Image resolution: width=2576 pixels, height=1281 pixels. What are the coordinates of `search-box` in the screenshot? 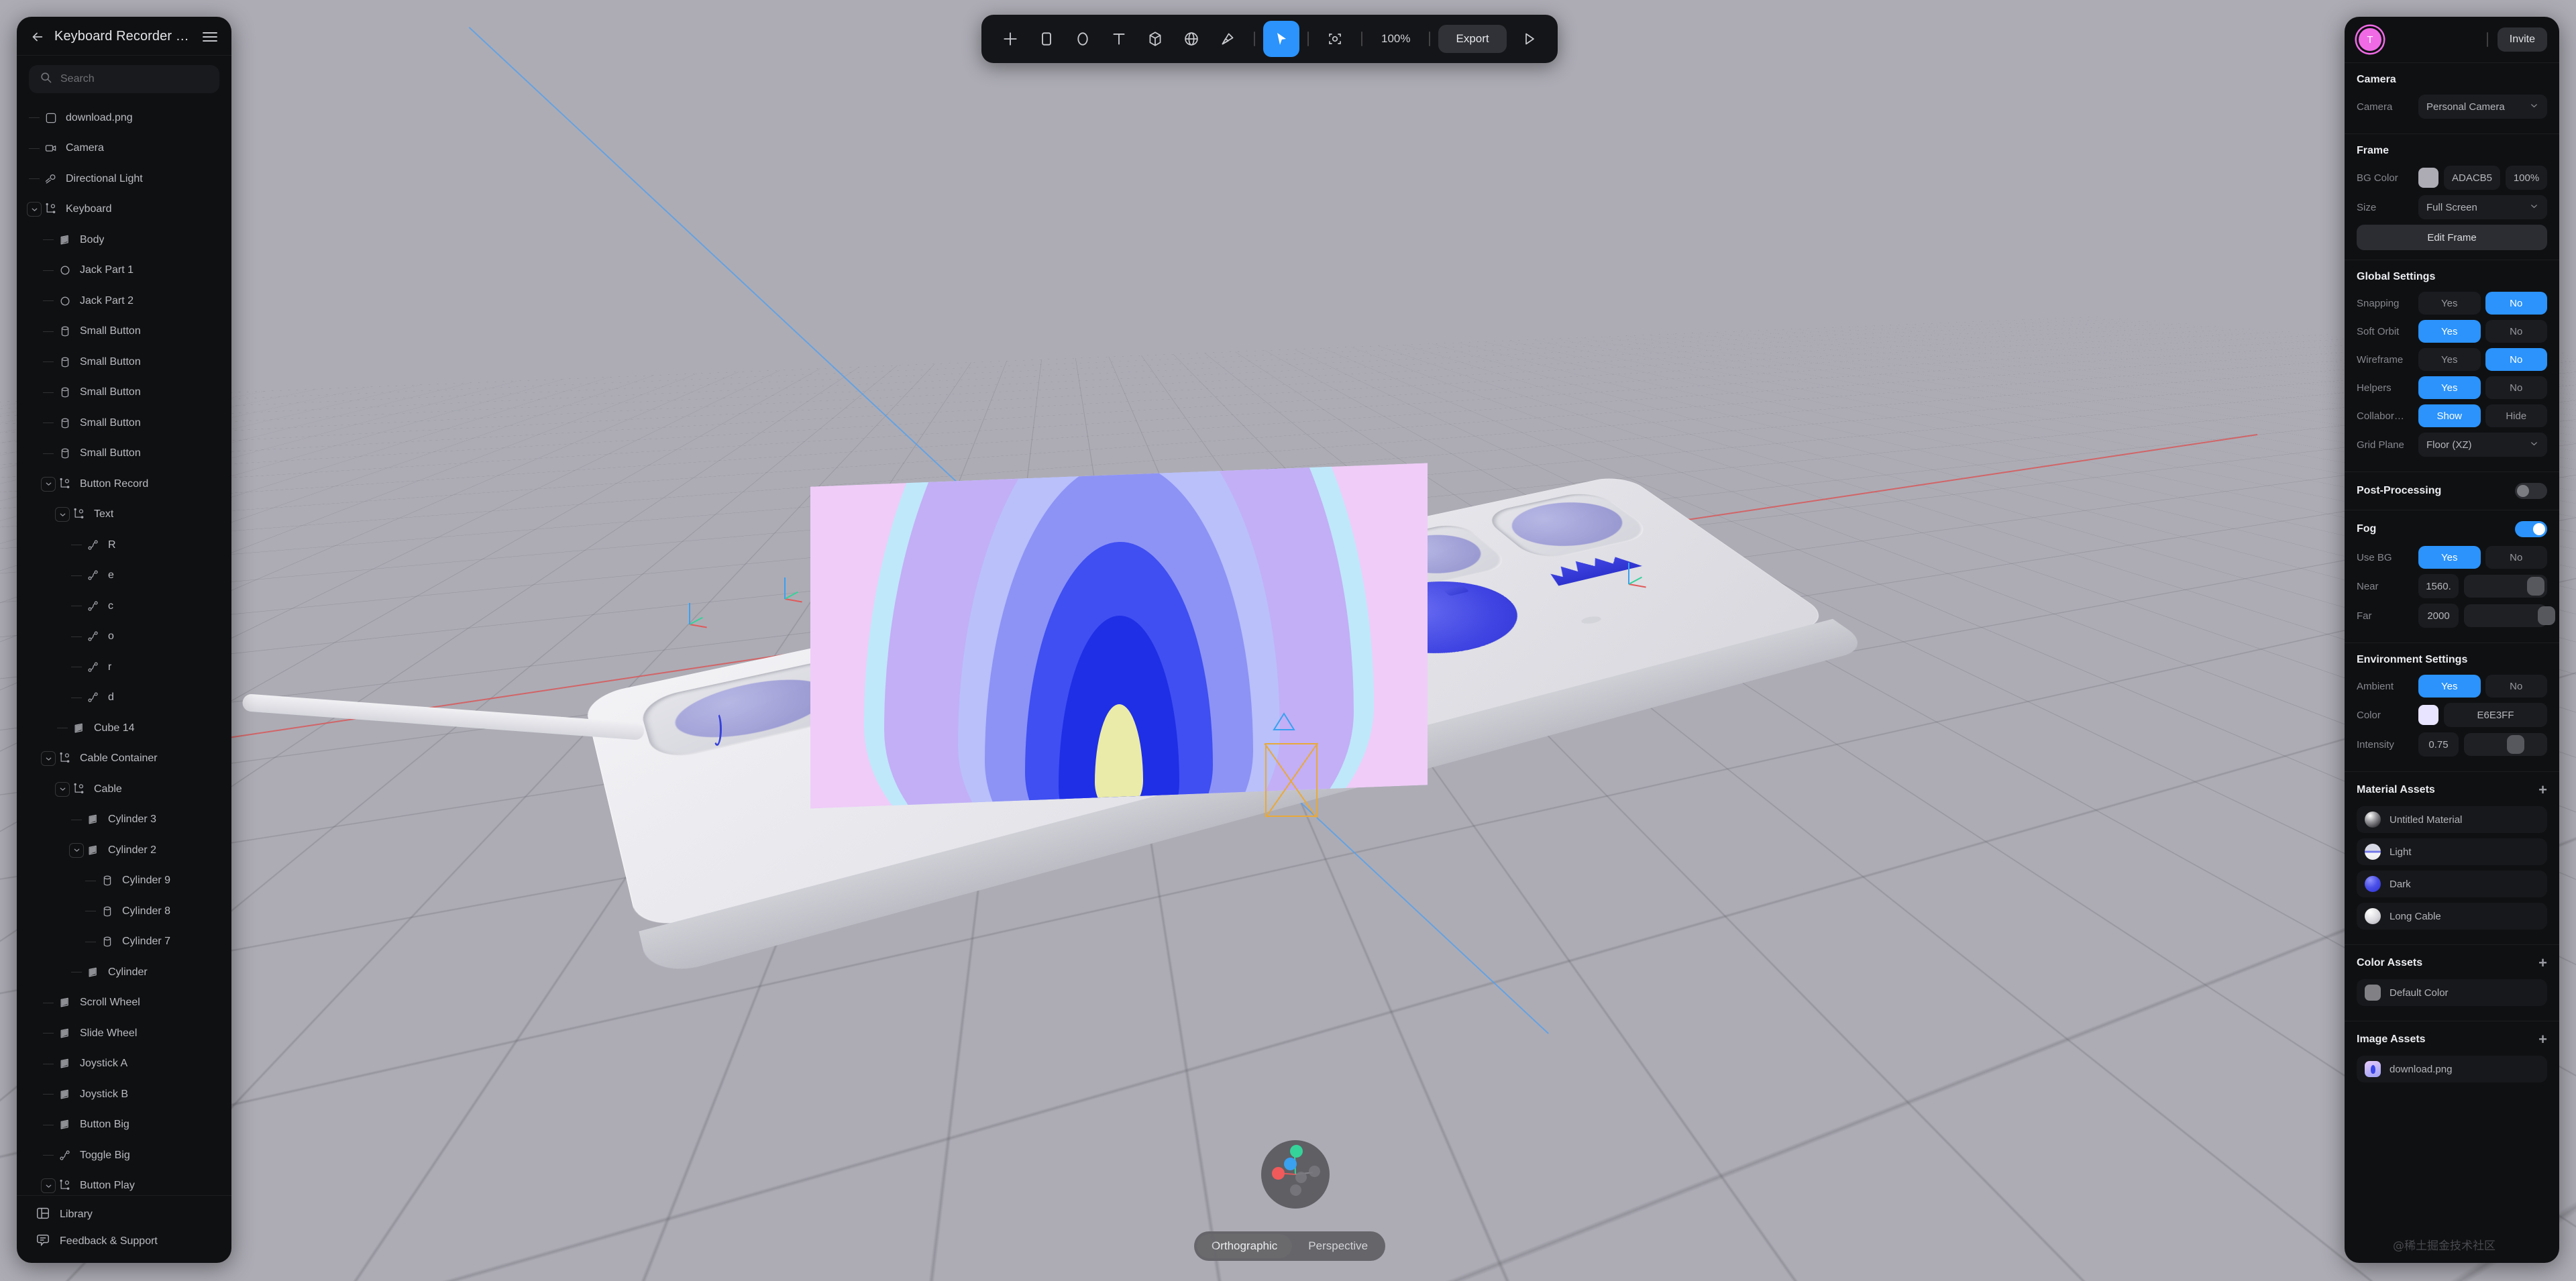 It's located at (124, 79).